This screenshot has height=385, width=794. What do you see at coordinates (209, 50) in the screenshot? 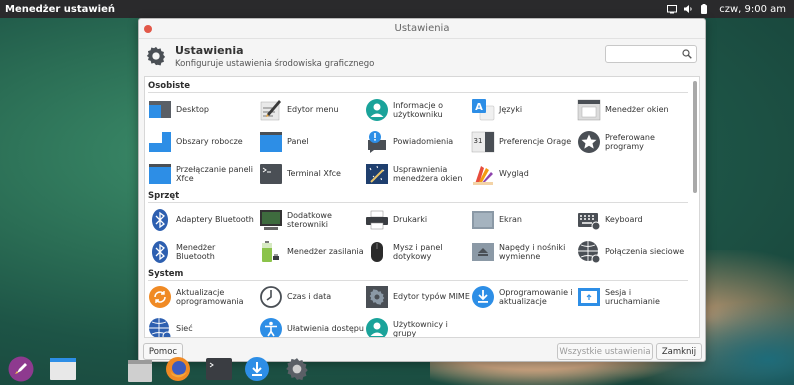
I see `header-title: Ustawienia` at bounding box center [209, 50].